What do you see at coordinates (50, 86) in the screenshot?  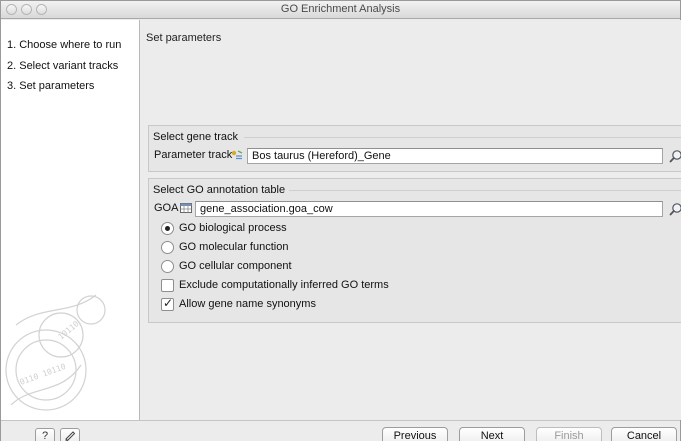 I see `step-set-parameters: 3. Set parameters` at bounding box center [50, 86].